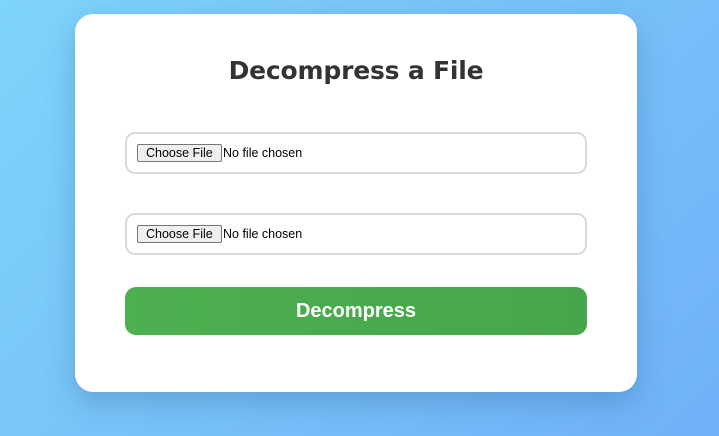 The image size is (719, 436). Describe the element at coordinates (263, 153) in the screenshot. I see `file-status-1: No file chosen` at that location.